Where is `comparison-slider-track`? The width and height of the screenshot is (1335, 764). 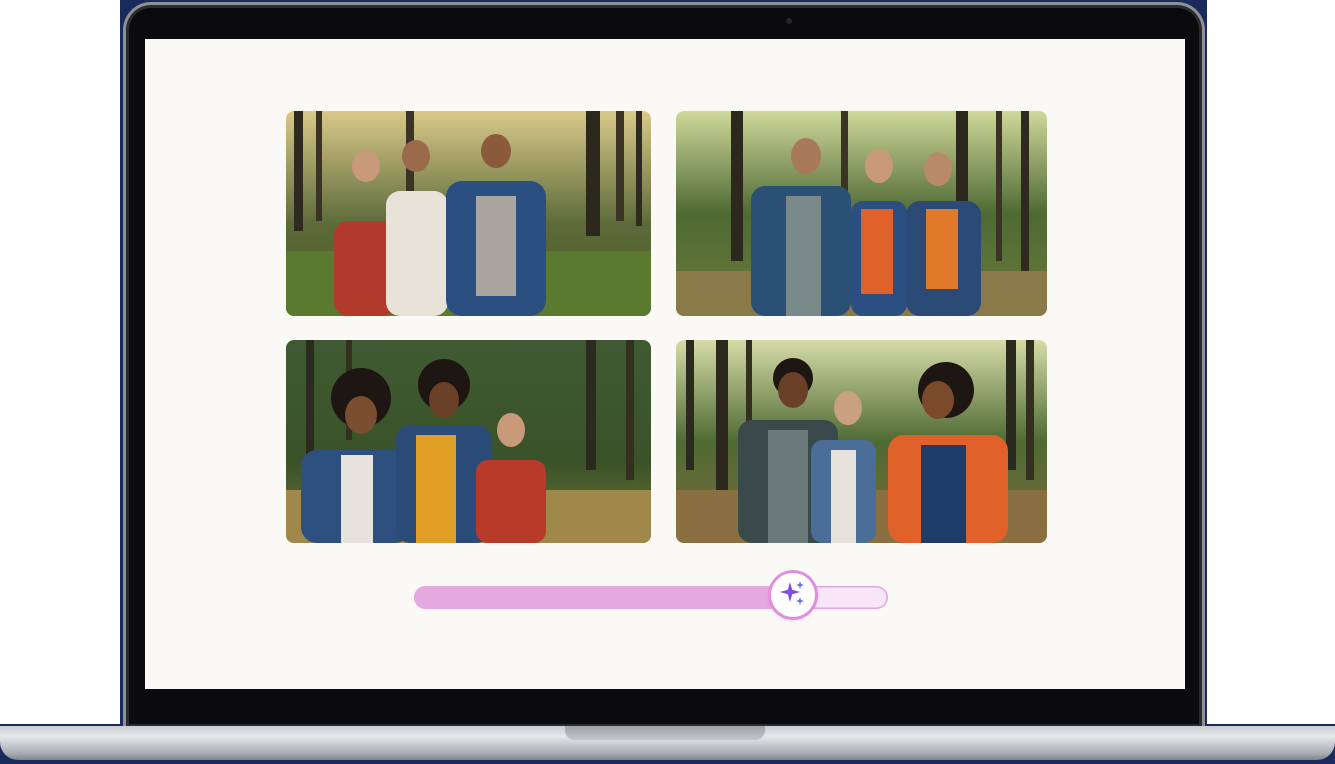
comparison-slider-track is located at coordinates (651, 597).